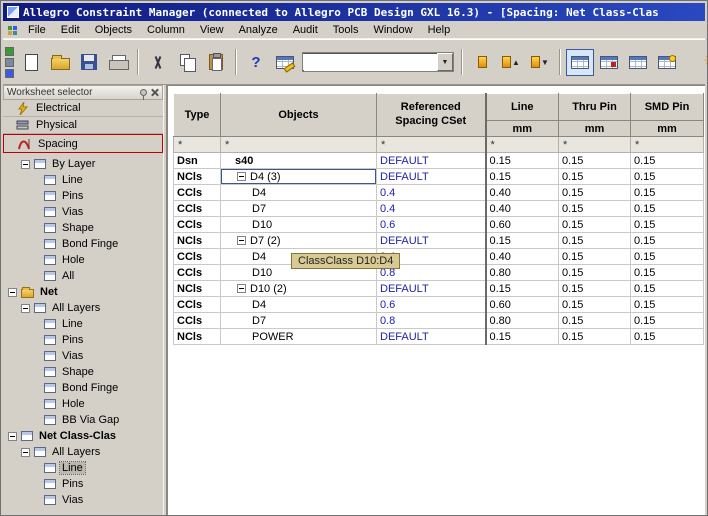 The image size is (708, 516). Describe the element at coordinates (431, 115) in the screenshot. I see `column-header-referenced-spacing-cset: Referenced Spacing CSet` at that location.